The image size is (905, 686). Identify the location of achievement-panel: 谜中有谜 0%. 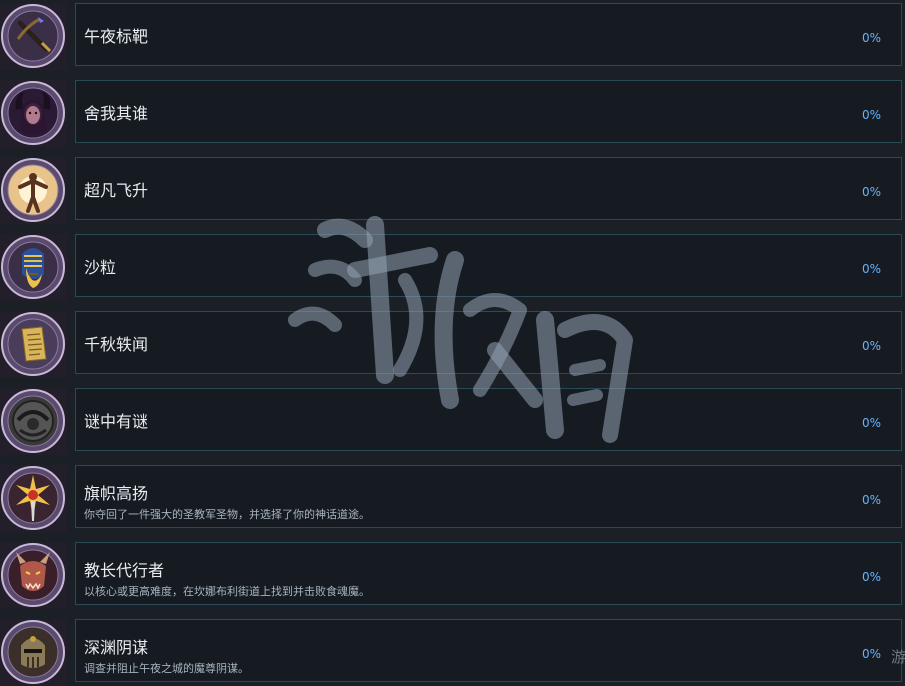
(488, 419).